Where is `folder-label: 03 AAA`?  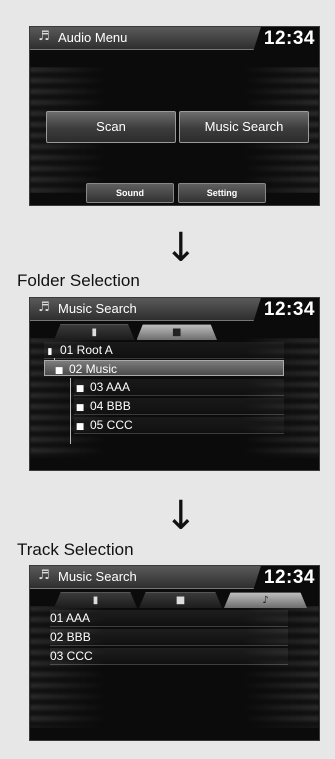 folder-label: 03 AAA is located at coordinates (110, 387).